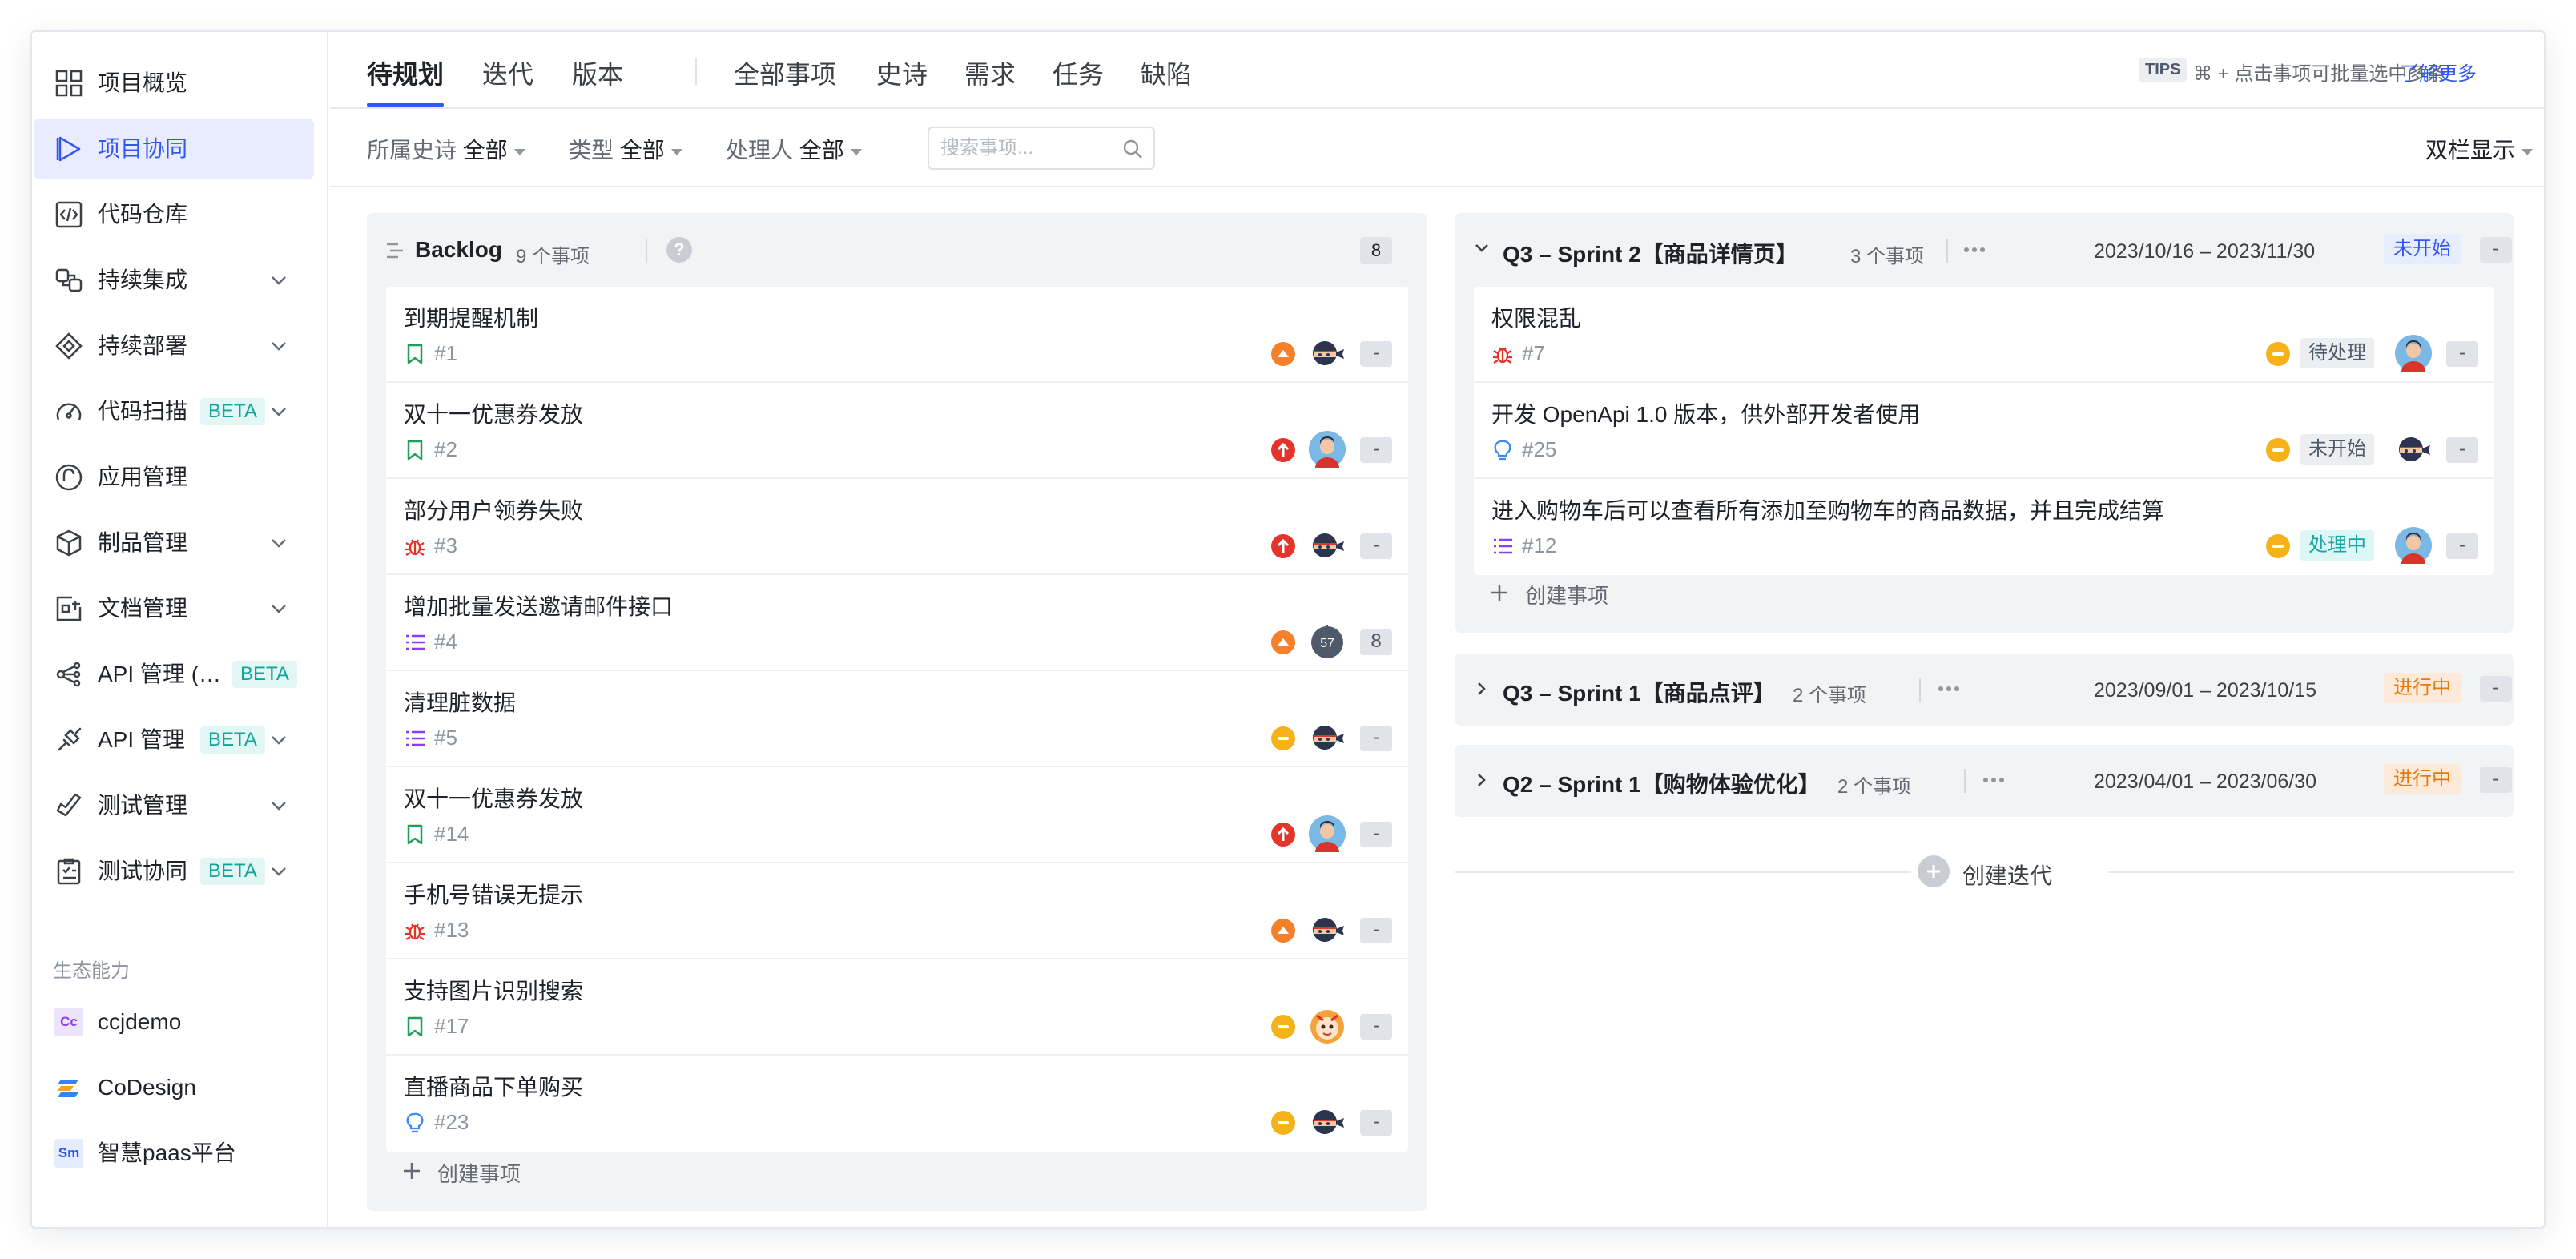  I want to click on sidebar-item-artifacts: 制品管理, so click(174, 543).